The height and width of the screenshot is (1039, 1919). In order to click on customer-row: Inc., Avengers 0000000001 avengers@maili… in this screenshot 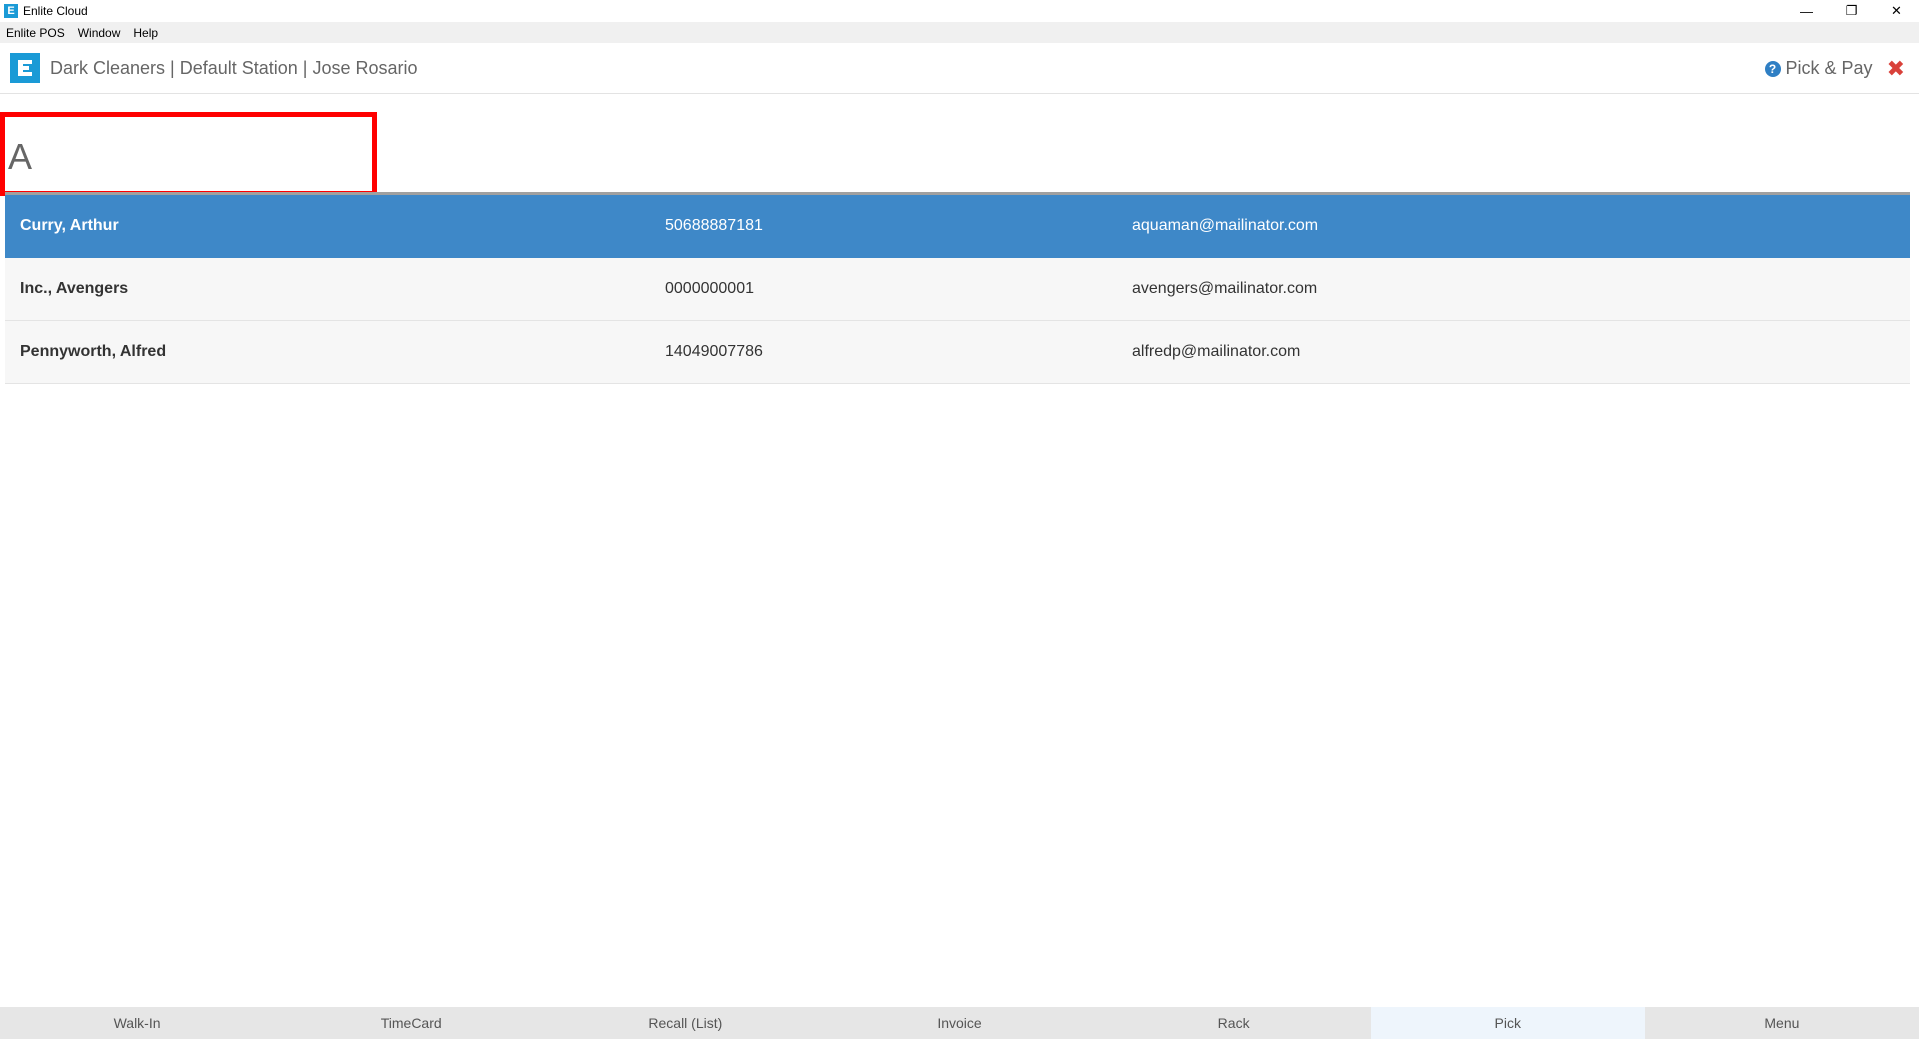, I will do `click(957, 289)`.